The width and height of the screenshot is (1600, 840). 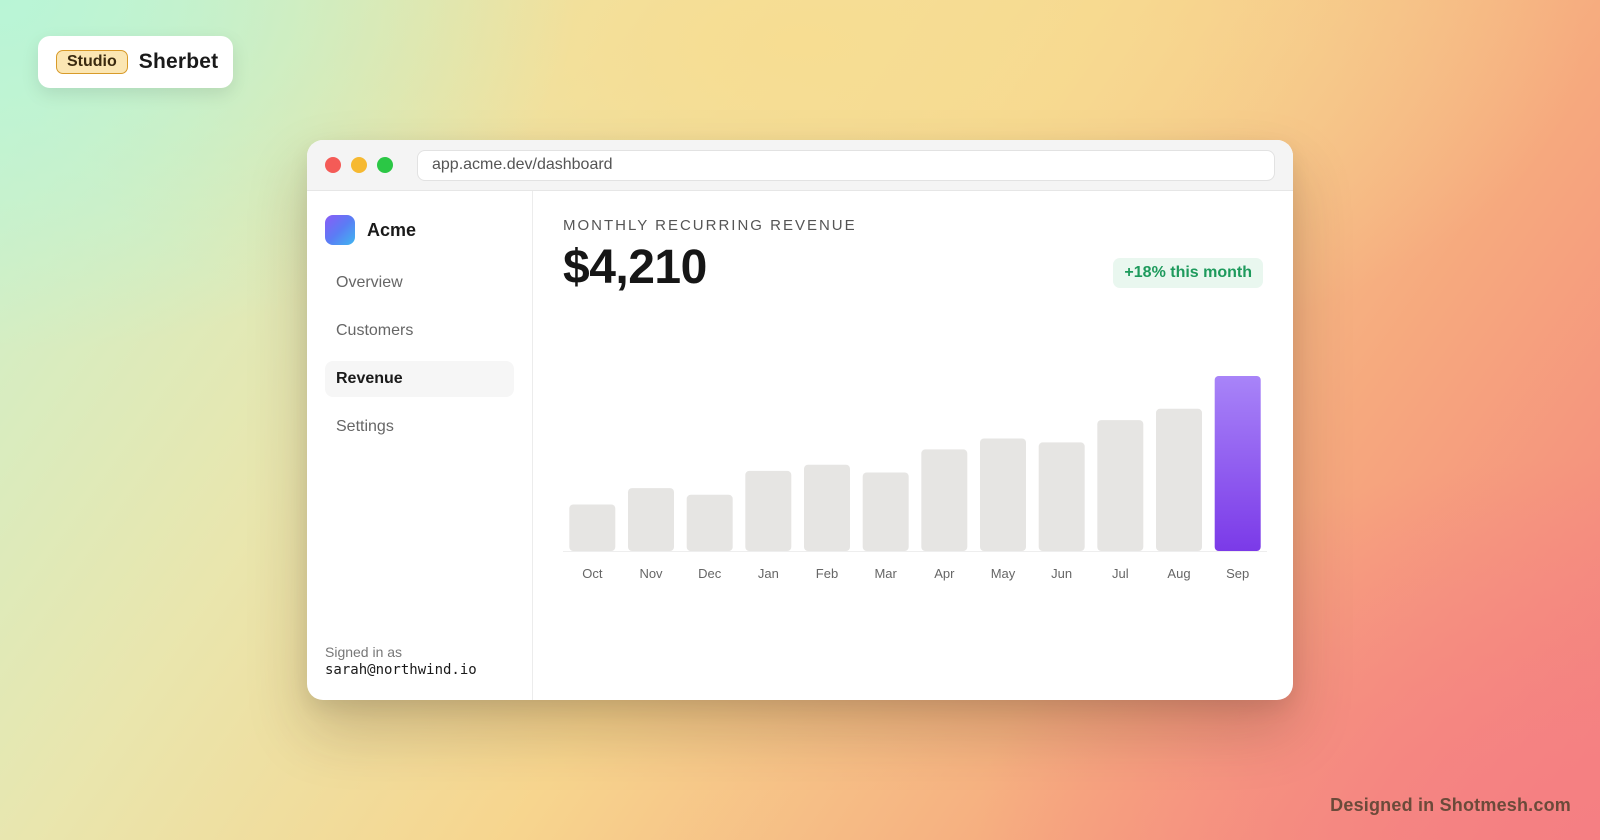 I want to click on chart-bar-nov, so click(x=651, y=519).